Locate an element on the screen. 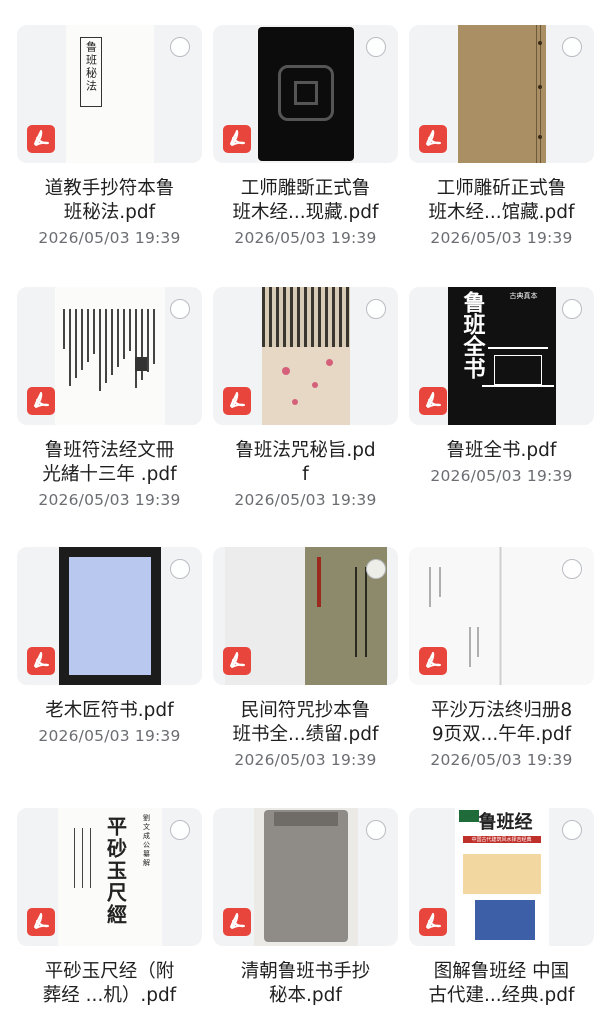  file-card: 清朝鲁班书手抄 秘本.pdf is located at coordinates (305, 916).